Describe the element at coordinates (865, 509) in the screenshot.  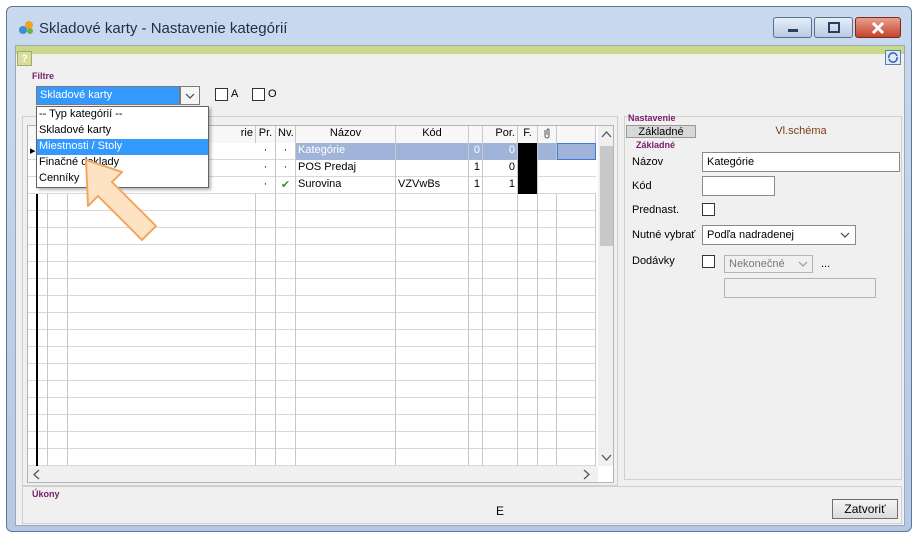
I see `close-button: Zatvoriť` at that location.